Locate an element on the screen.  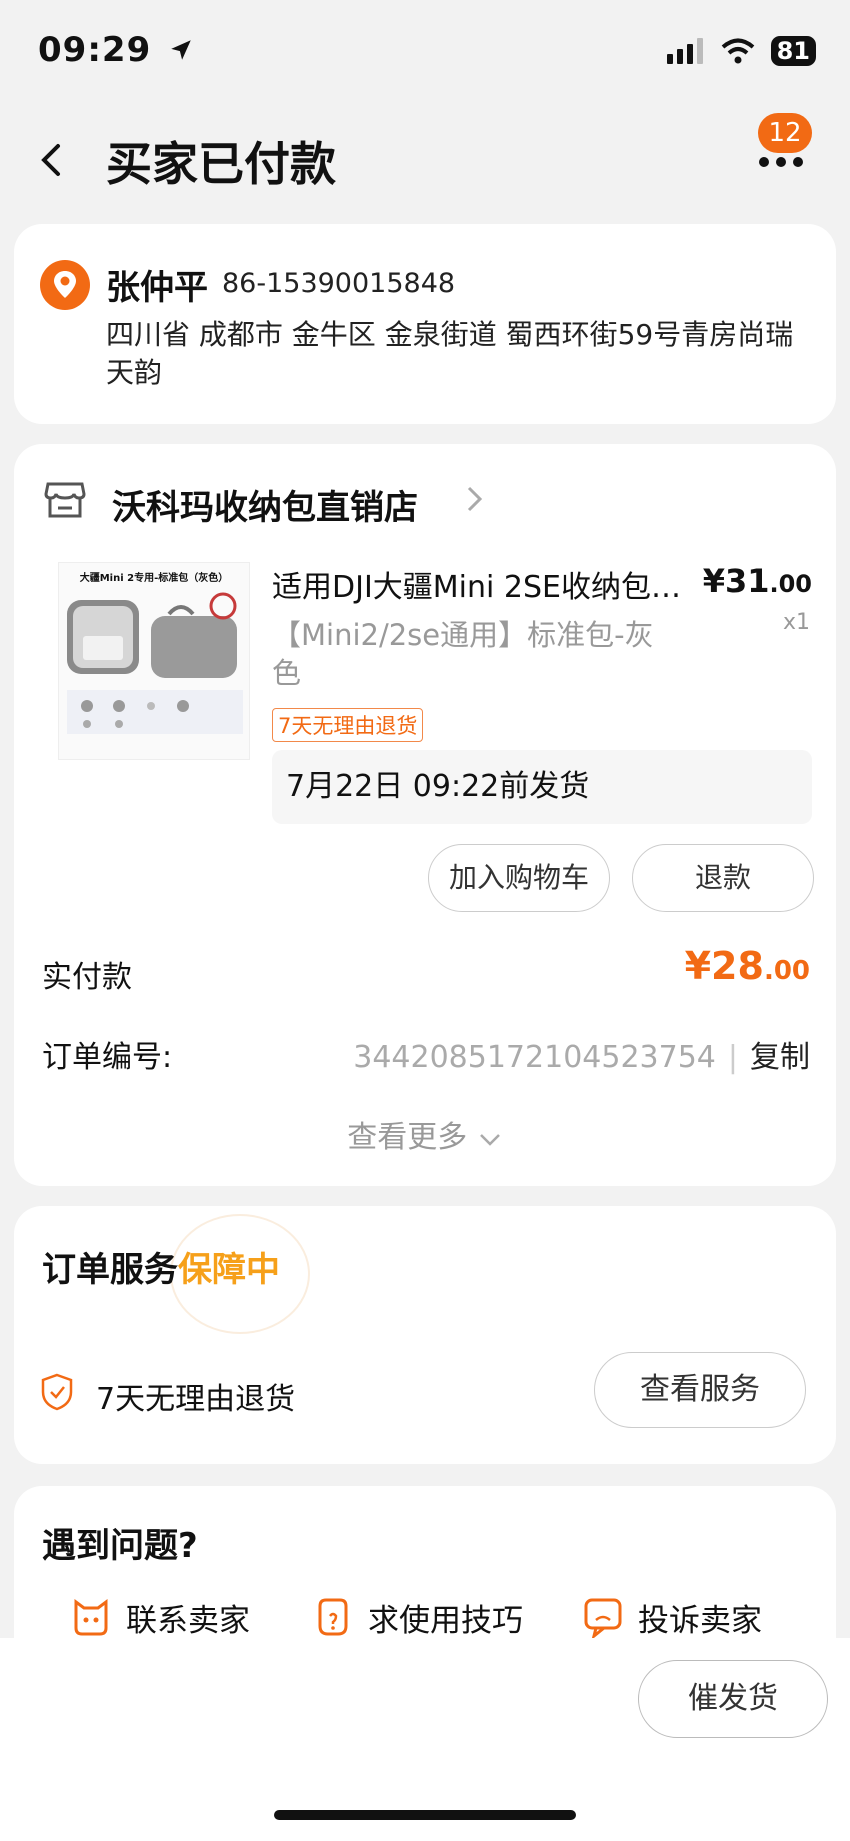
status-time: 09:29 is located at coordinates (116, 50).